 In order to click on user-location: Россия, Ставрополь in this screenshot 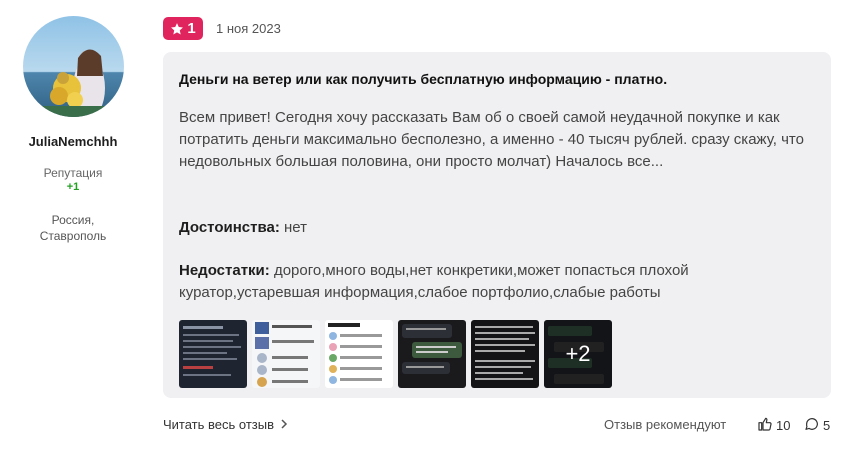, I will do `click(73, 228)`.